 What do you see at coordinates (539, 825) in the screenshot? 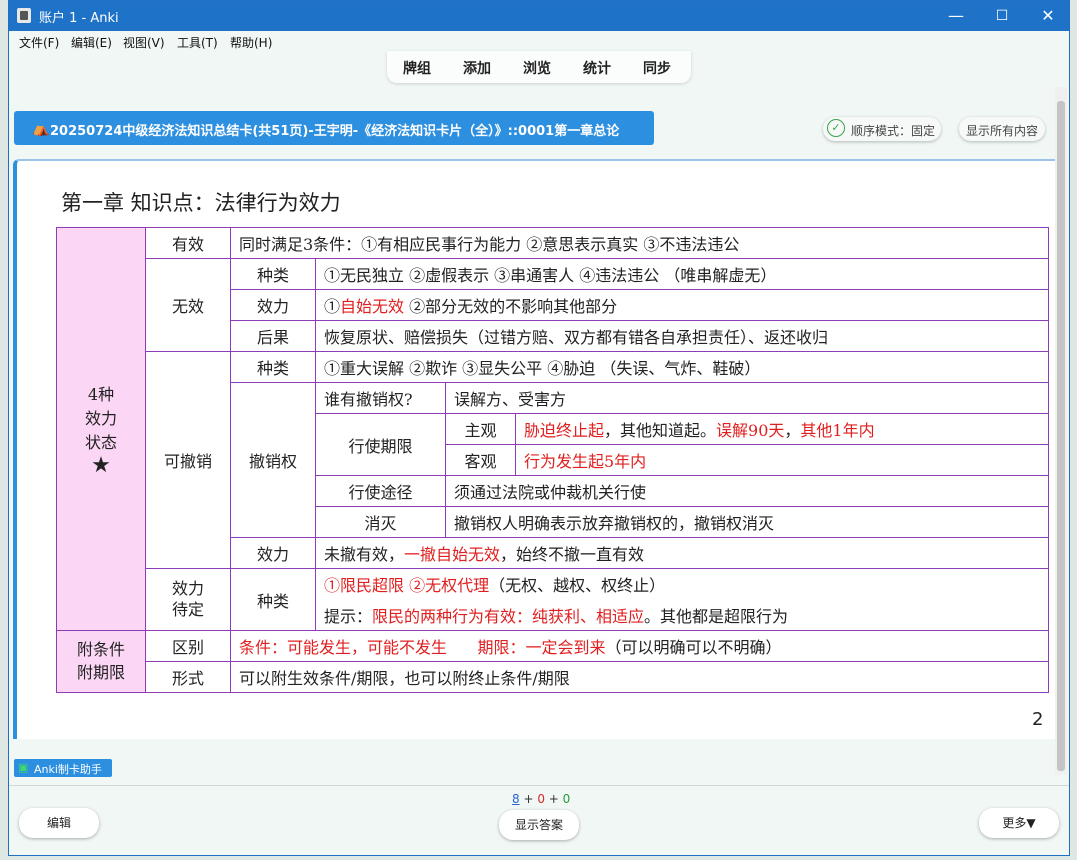
I see `show-answer-button: 显示答案` at bounding box center [539, 825].